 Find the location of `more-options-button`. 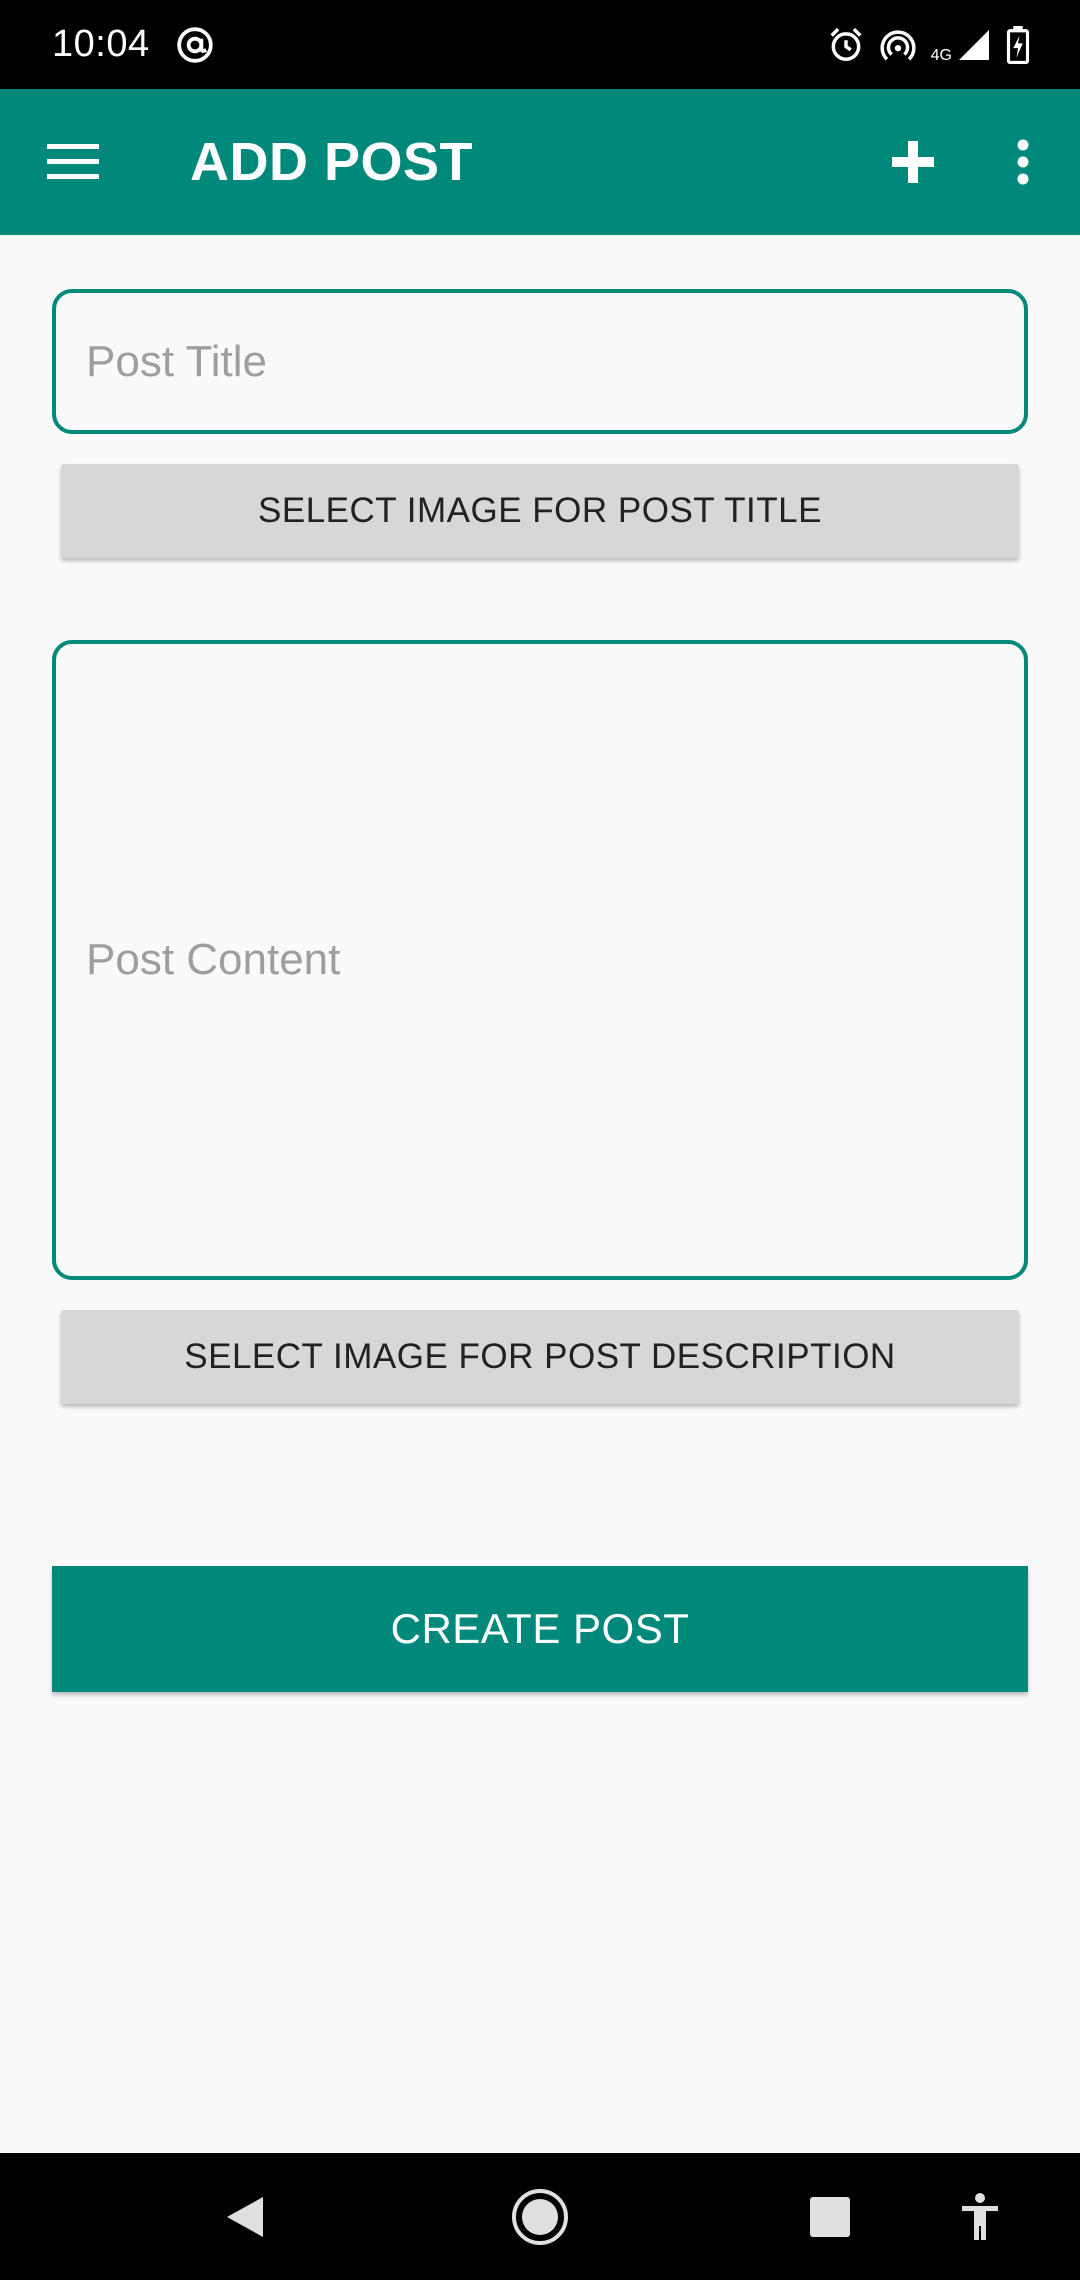

more-options-button is located at coordinates (1023, 162).